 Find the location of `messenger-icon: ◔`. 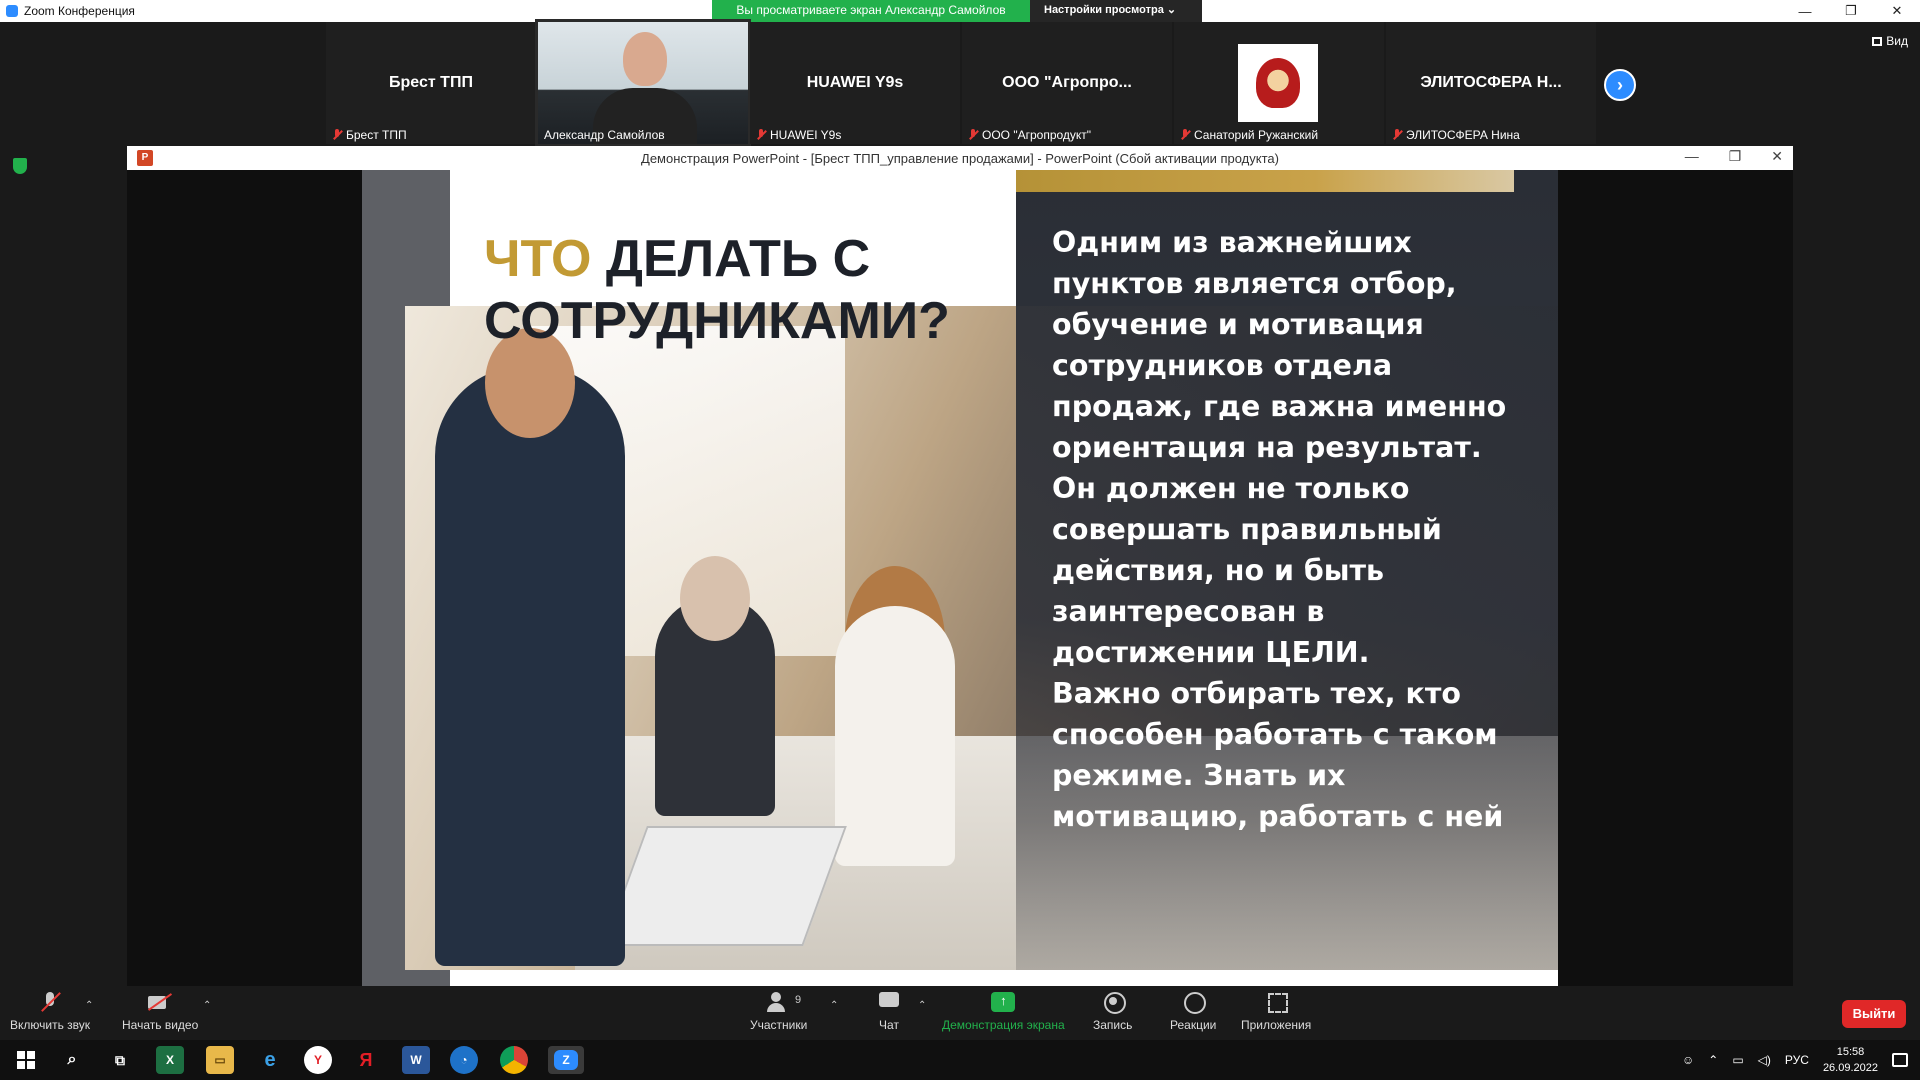

messenger-icon: ◔ is located at coordinates (464, 1060).